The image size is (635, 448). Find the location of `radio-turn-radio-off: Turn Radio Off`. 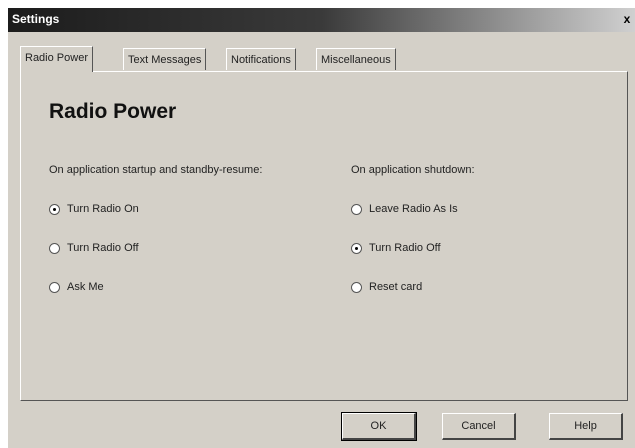

radio-turn-radio-off: Turn Radio Off is located at coordinates (94, 248).